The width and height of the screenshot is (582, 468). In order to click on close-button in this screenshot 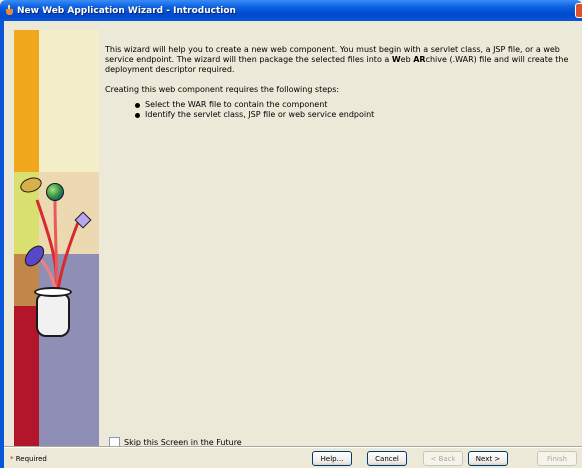, I will do `click(578, 10)`.